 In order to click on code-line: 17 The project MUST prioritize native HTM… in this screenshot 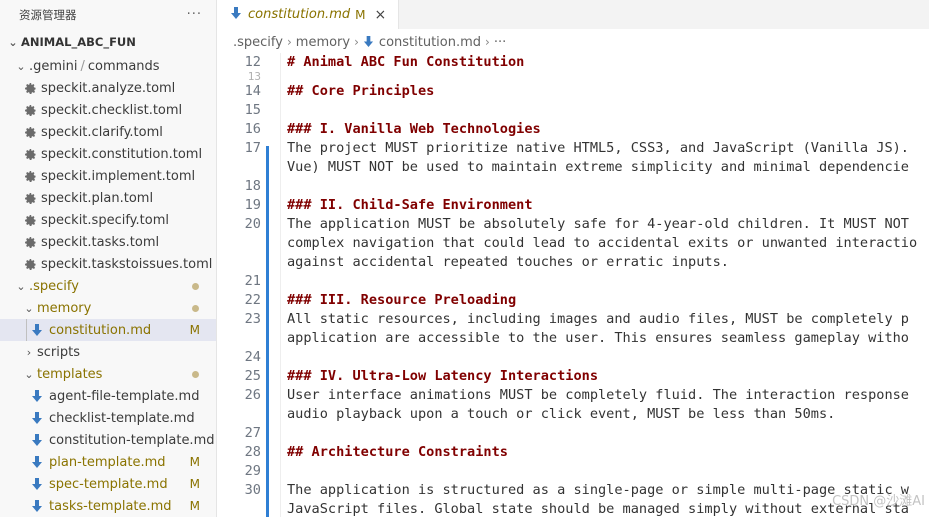, I will do `click(573, 148)`.